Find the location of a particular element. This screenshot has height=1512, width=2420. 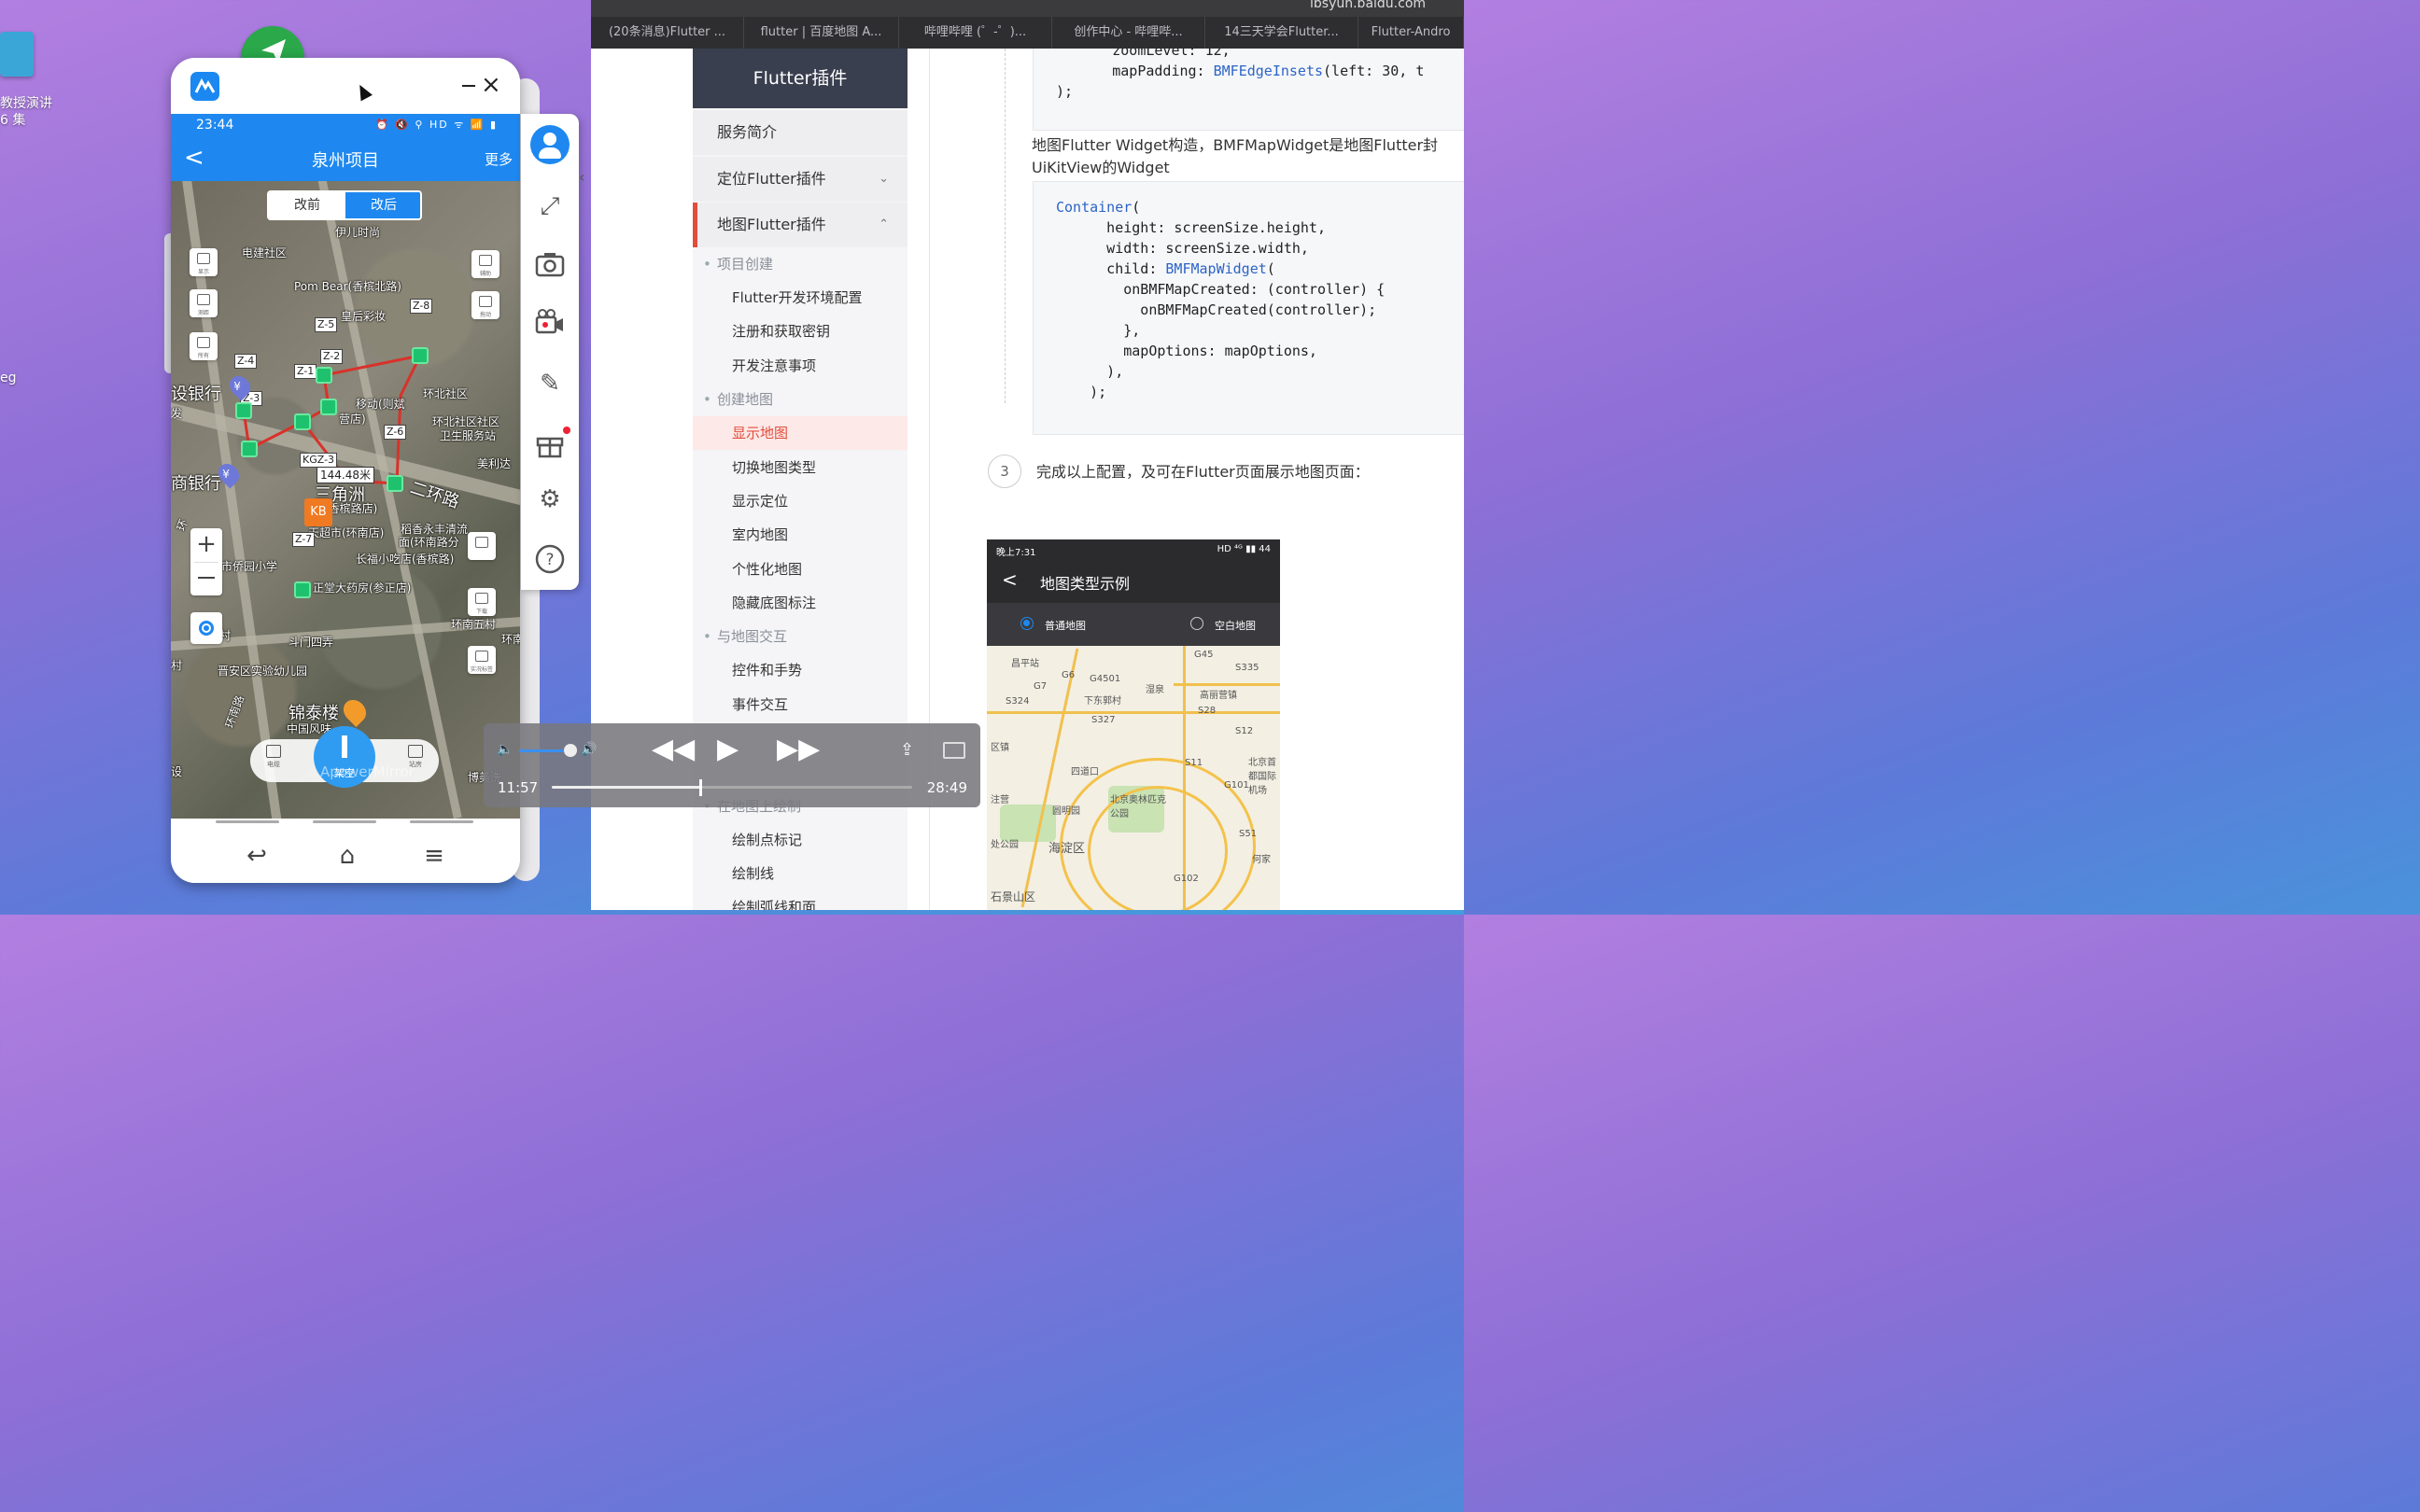

brush-icon: ✎ is located at coordinates (550, 383).